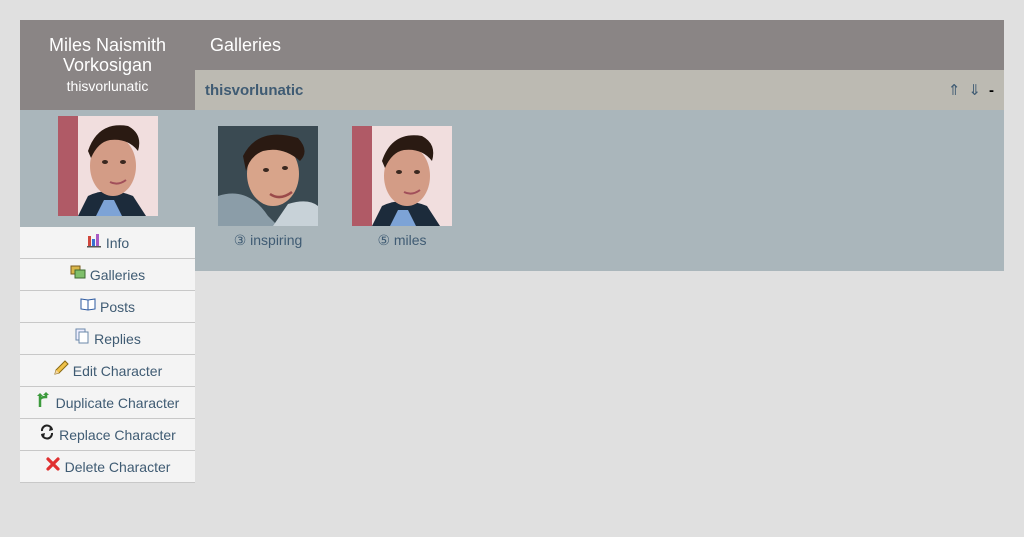  I want to click on avatar-box, so click(107, 168).